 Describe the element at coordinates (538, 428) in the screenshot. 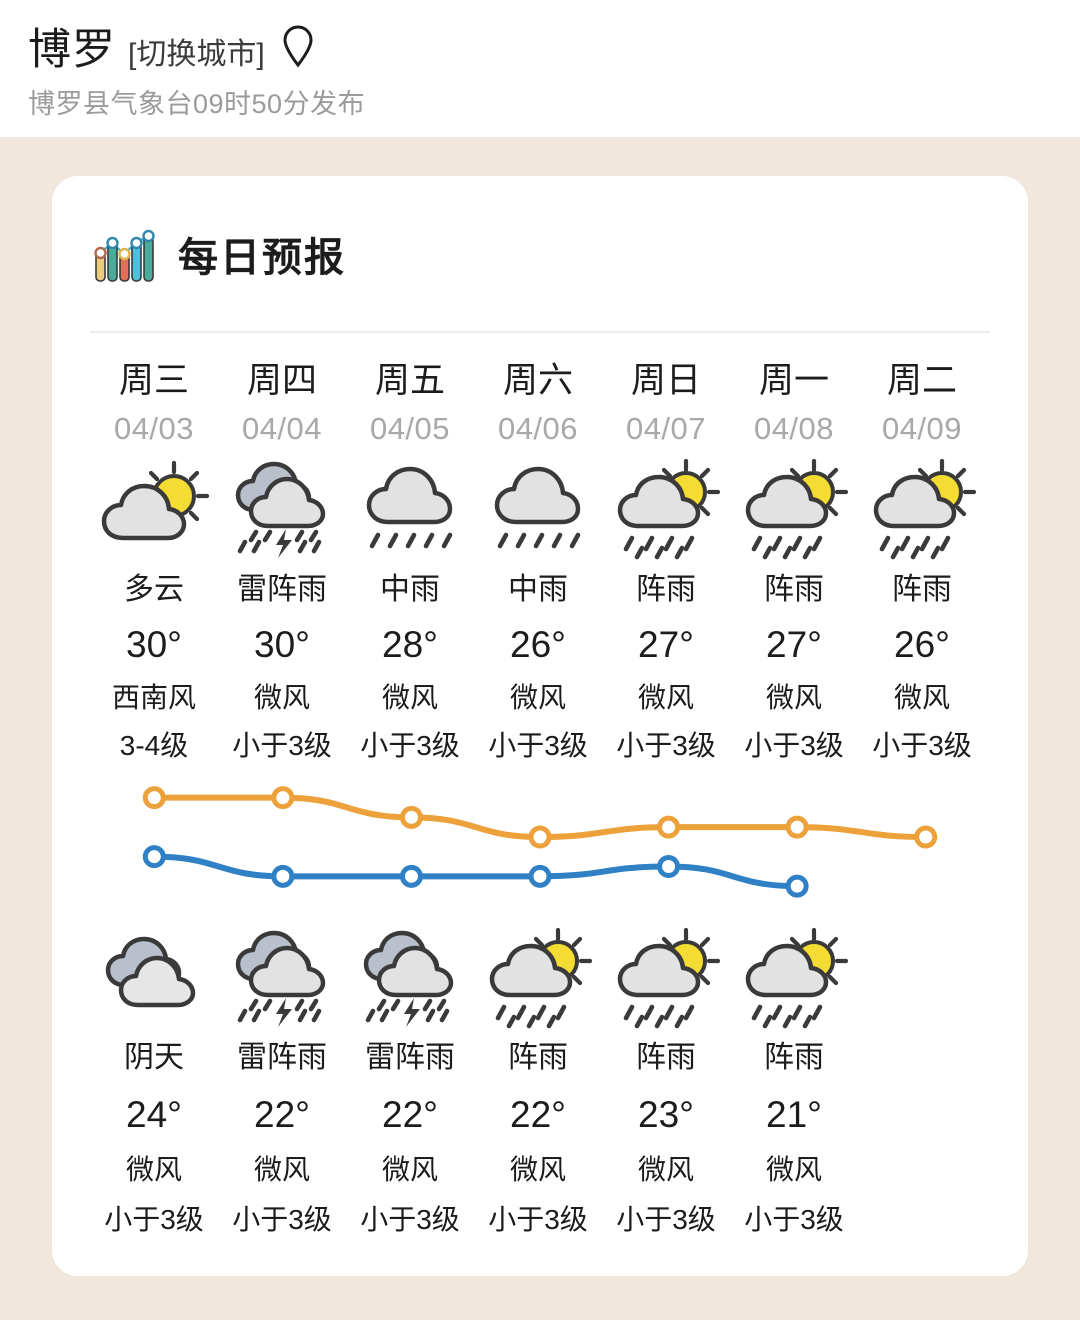

I see `date-label: 04/06` at that location.